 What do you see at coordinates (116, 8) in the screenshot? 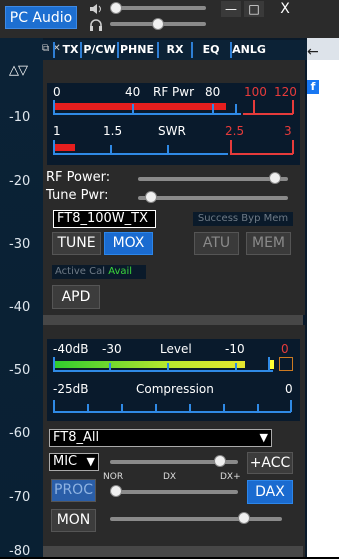
I see `pc-audio-volume-knob` at bounding box center [116, 8].